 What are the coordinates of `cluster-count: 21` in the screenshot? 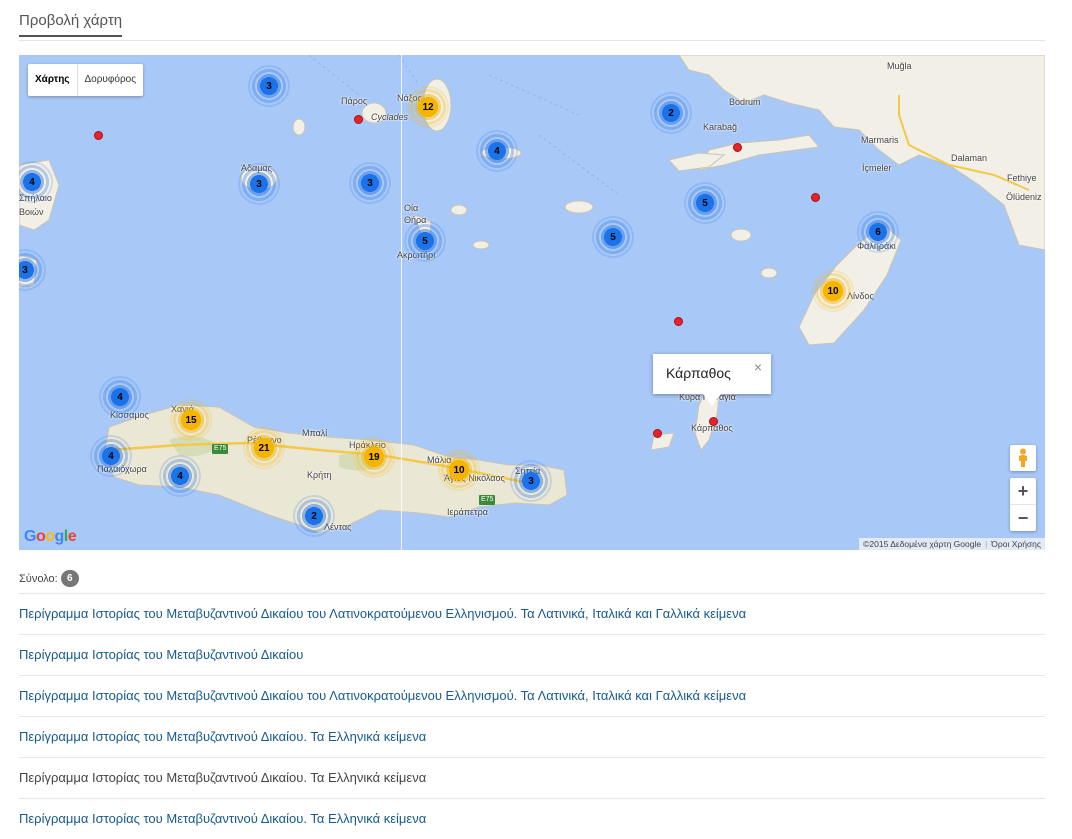 It's located at (264, 448).